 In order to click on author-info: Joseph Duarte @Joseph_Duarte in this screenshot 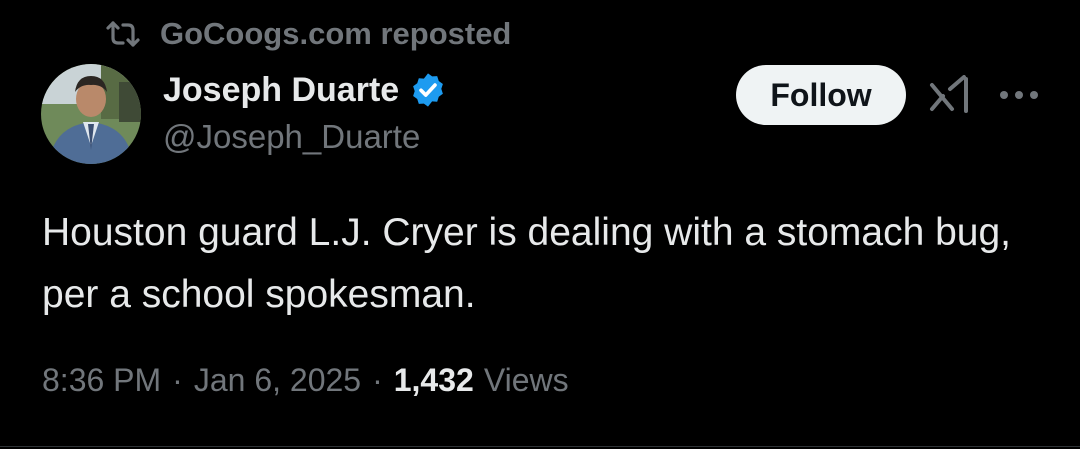, I will do `click(305, 111)`.